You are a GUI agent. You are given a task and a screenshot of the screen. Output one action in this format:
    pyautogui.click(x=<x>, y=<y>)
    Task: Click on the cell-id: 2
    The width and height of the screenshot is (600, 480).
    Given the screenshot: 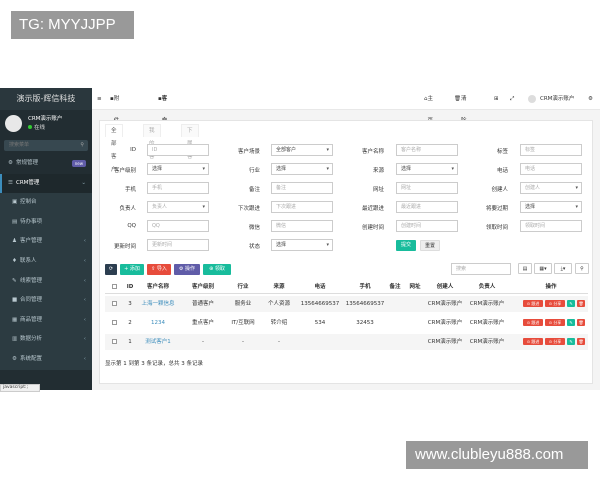 What is the action you would take?
    pyautogui.click(x=130, y=323)
    